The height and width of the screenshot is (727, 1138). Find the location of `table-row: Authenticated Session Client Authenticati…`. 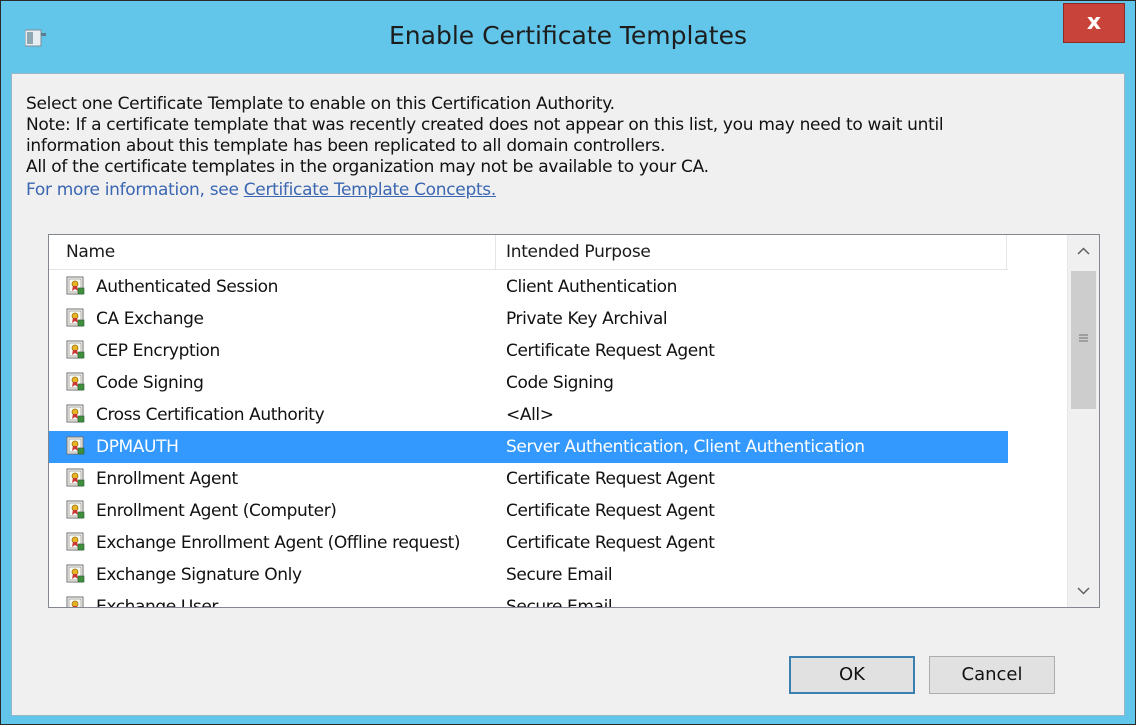

table-row: Authenticated Session Client Authenticati… is located at coordinates (528, 287).